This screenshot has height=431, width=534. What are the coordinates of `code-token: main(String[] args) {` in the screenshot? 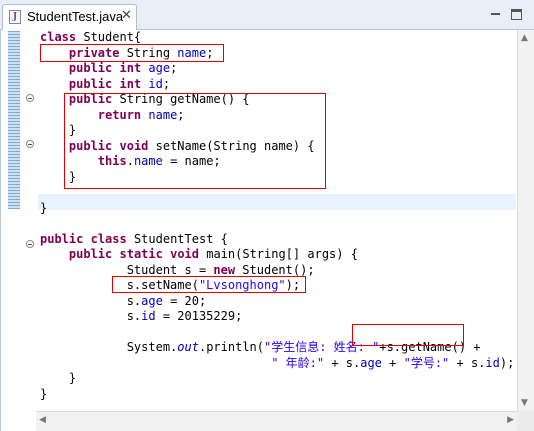 It's located at (278, 254).